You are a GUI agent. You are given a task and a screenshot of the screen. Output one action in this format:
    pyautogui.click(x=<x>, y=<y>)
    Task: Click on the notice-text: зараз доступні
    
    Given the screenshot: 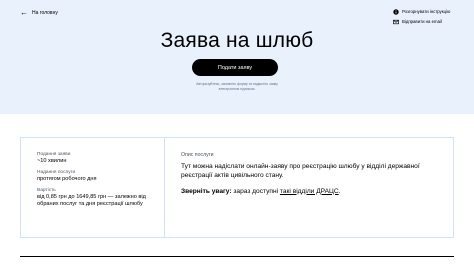 What is the action you would take?
    pyautogui.click(x=255, y=191)
    